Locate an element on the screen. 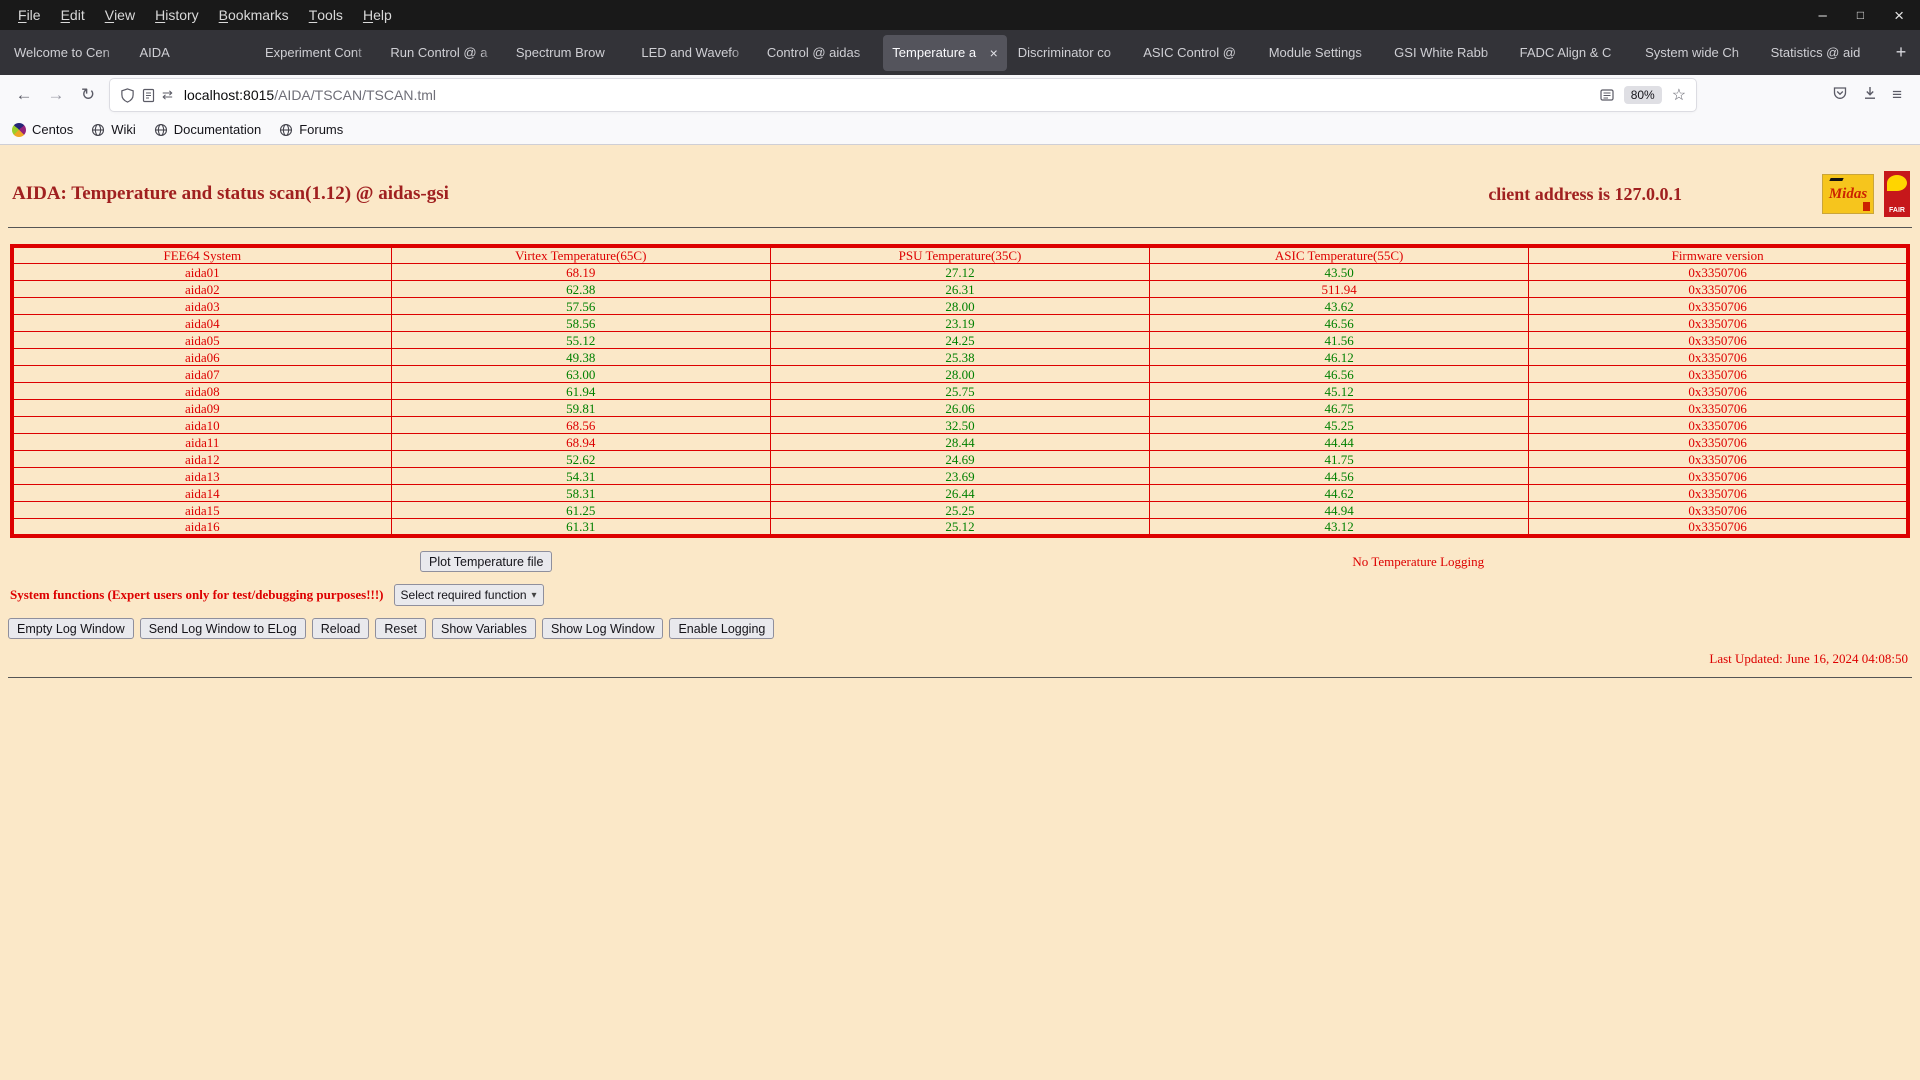 This screenshot has height=1080, width=1920. bookmark-star-icon: ☆ is located at coordinates (1679, 95).